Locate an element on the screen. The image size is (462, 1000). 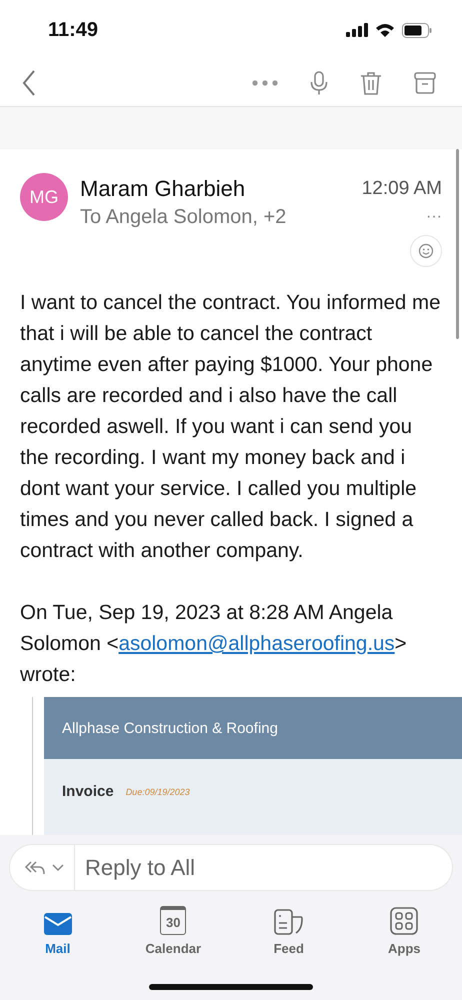
tab: Apps is located at coordinates (404, 930).